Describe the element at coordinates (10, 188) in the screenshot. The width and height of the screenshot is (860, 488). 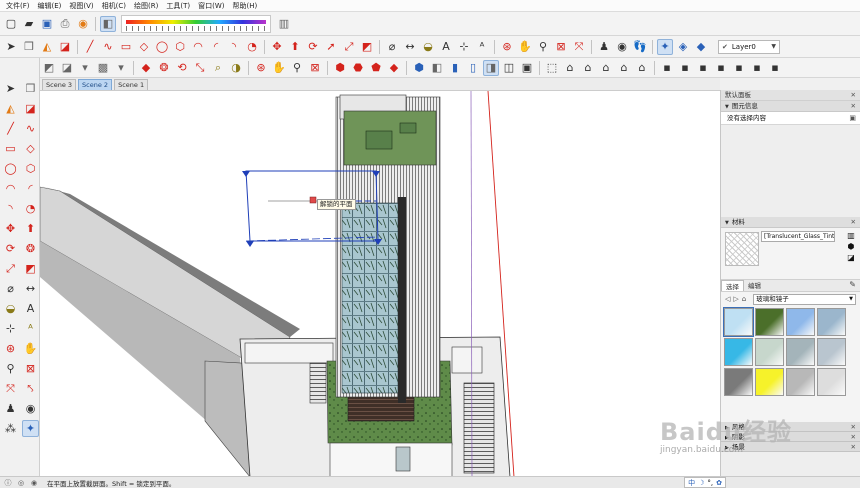
I see `arc-tool-icon: ◠` at that location.